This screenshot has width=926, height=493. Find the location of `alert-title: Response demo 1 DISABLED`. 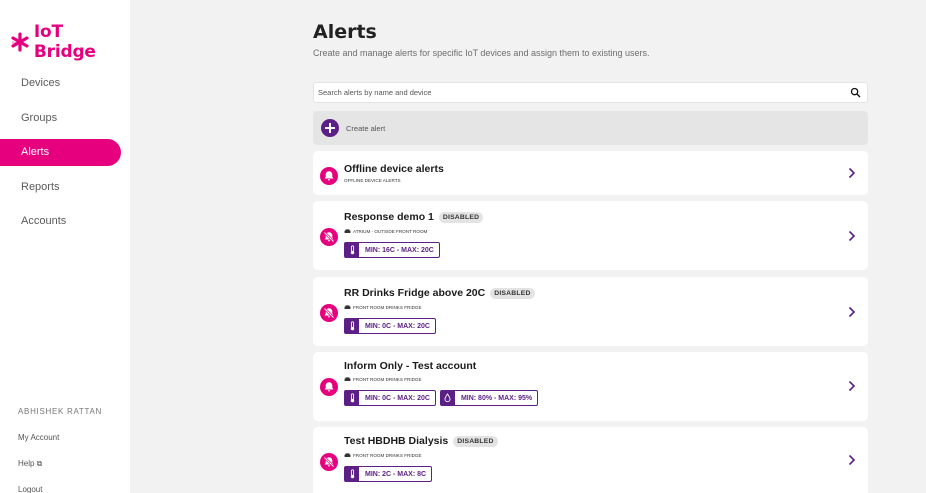

alert-title: Response demo 1 DISABLED is located at coordinates (414, 217).